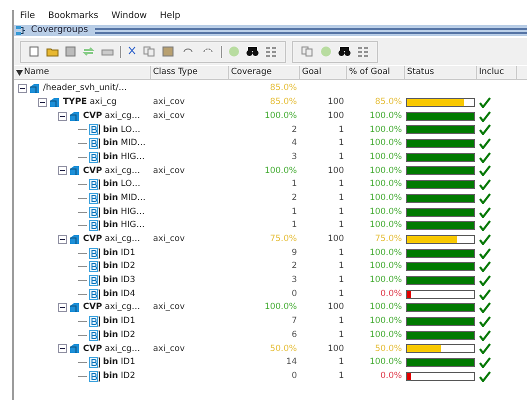 This screenshot has width=527, height=400. What do you see at coordinates (170, 17) in the screenshot?
I see `menu-item: Help` at bounding box center [170, 17].